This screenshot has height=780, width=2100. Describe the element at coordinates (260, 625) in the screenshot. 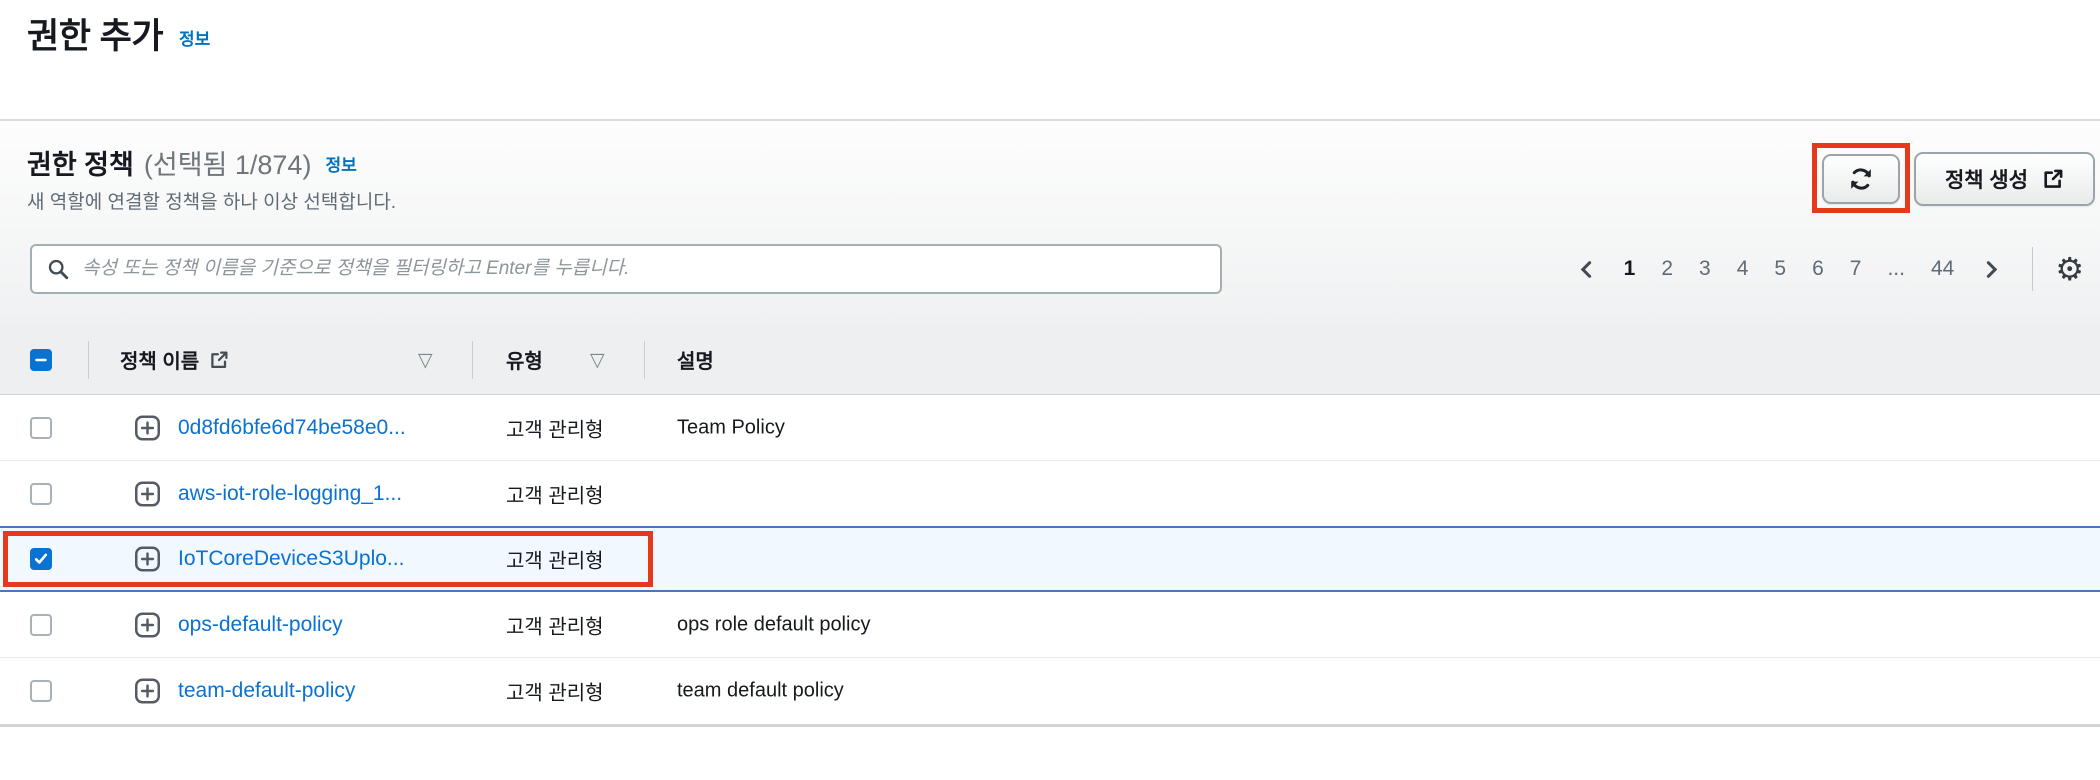

I see `policy-name-link: ops-default-policy` at that location.